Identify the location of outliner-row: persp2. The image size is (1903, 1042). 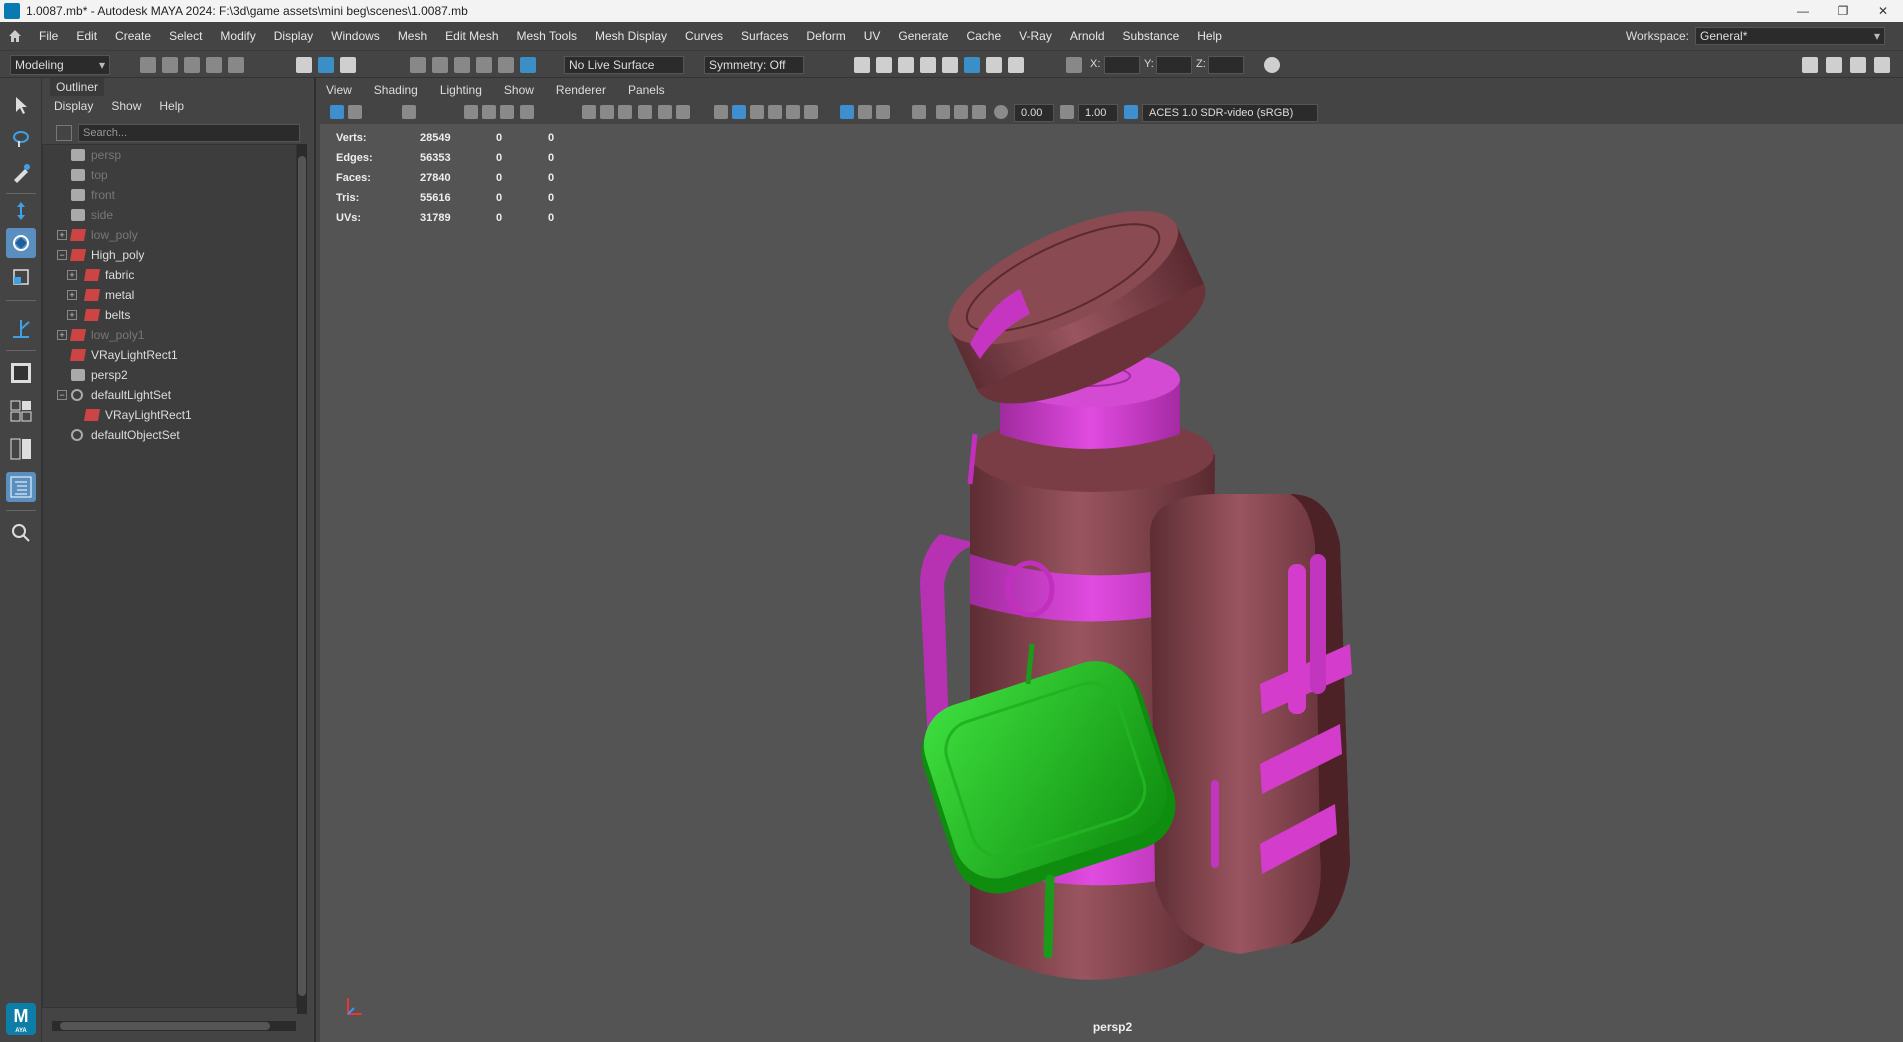
(168, 375).